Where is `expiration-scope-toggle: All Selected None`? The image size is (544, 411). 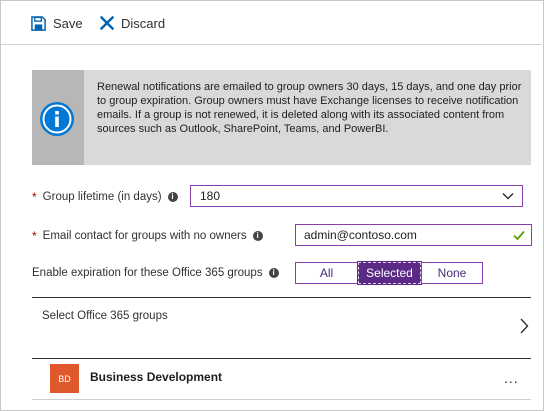
expiration-scope-toggle: All Selected None is located at coordinates (389, 273).